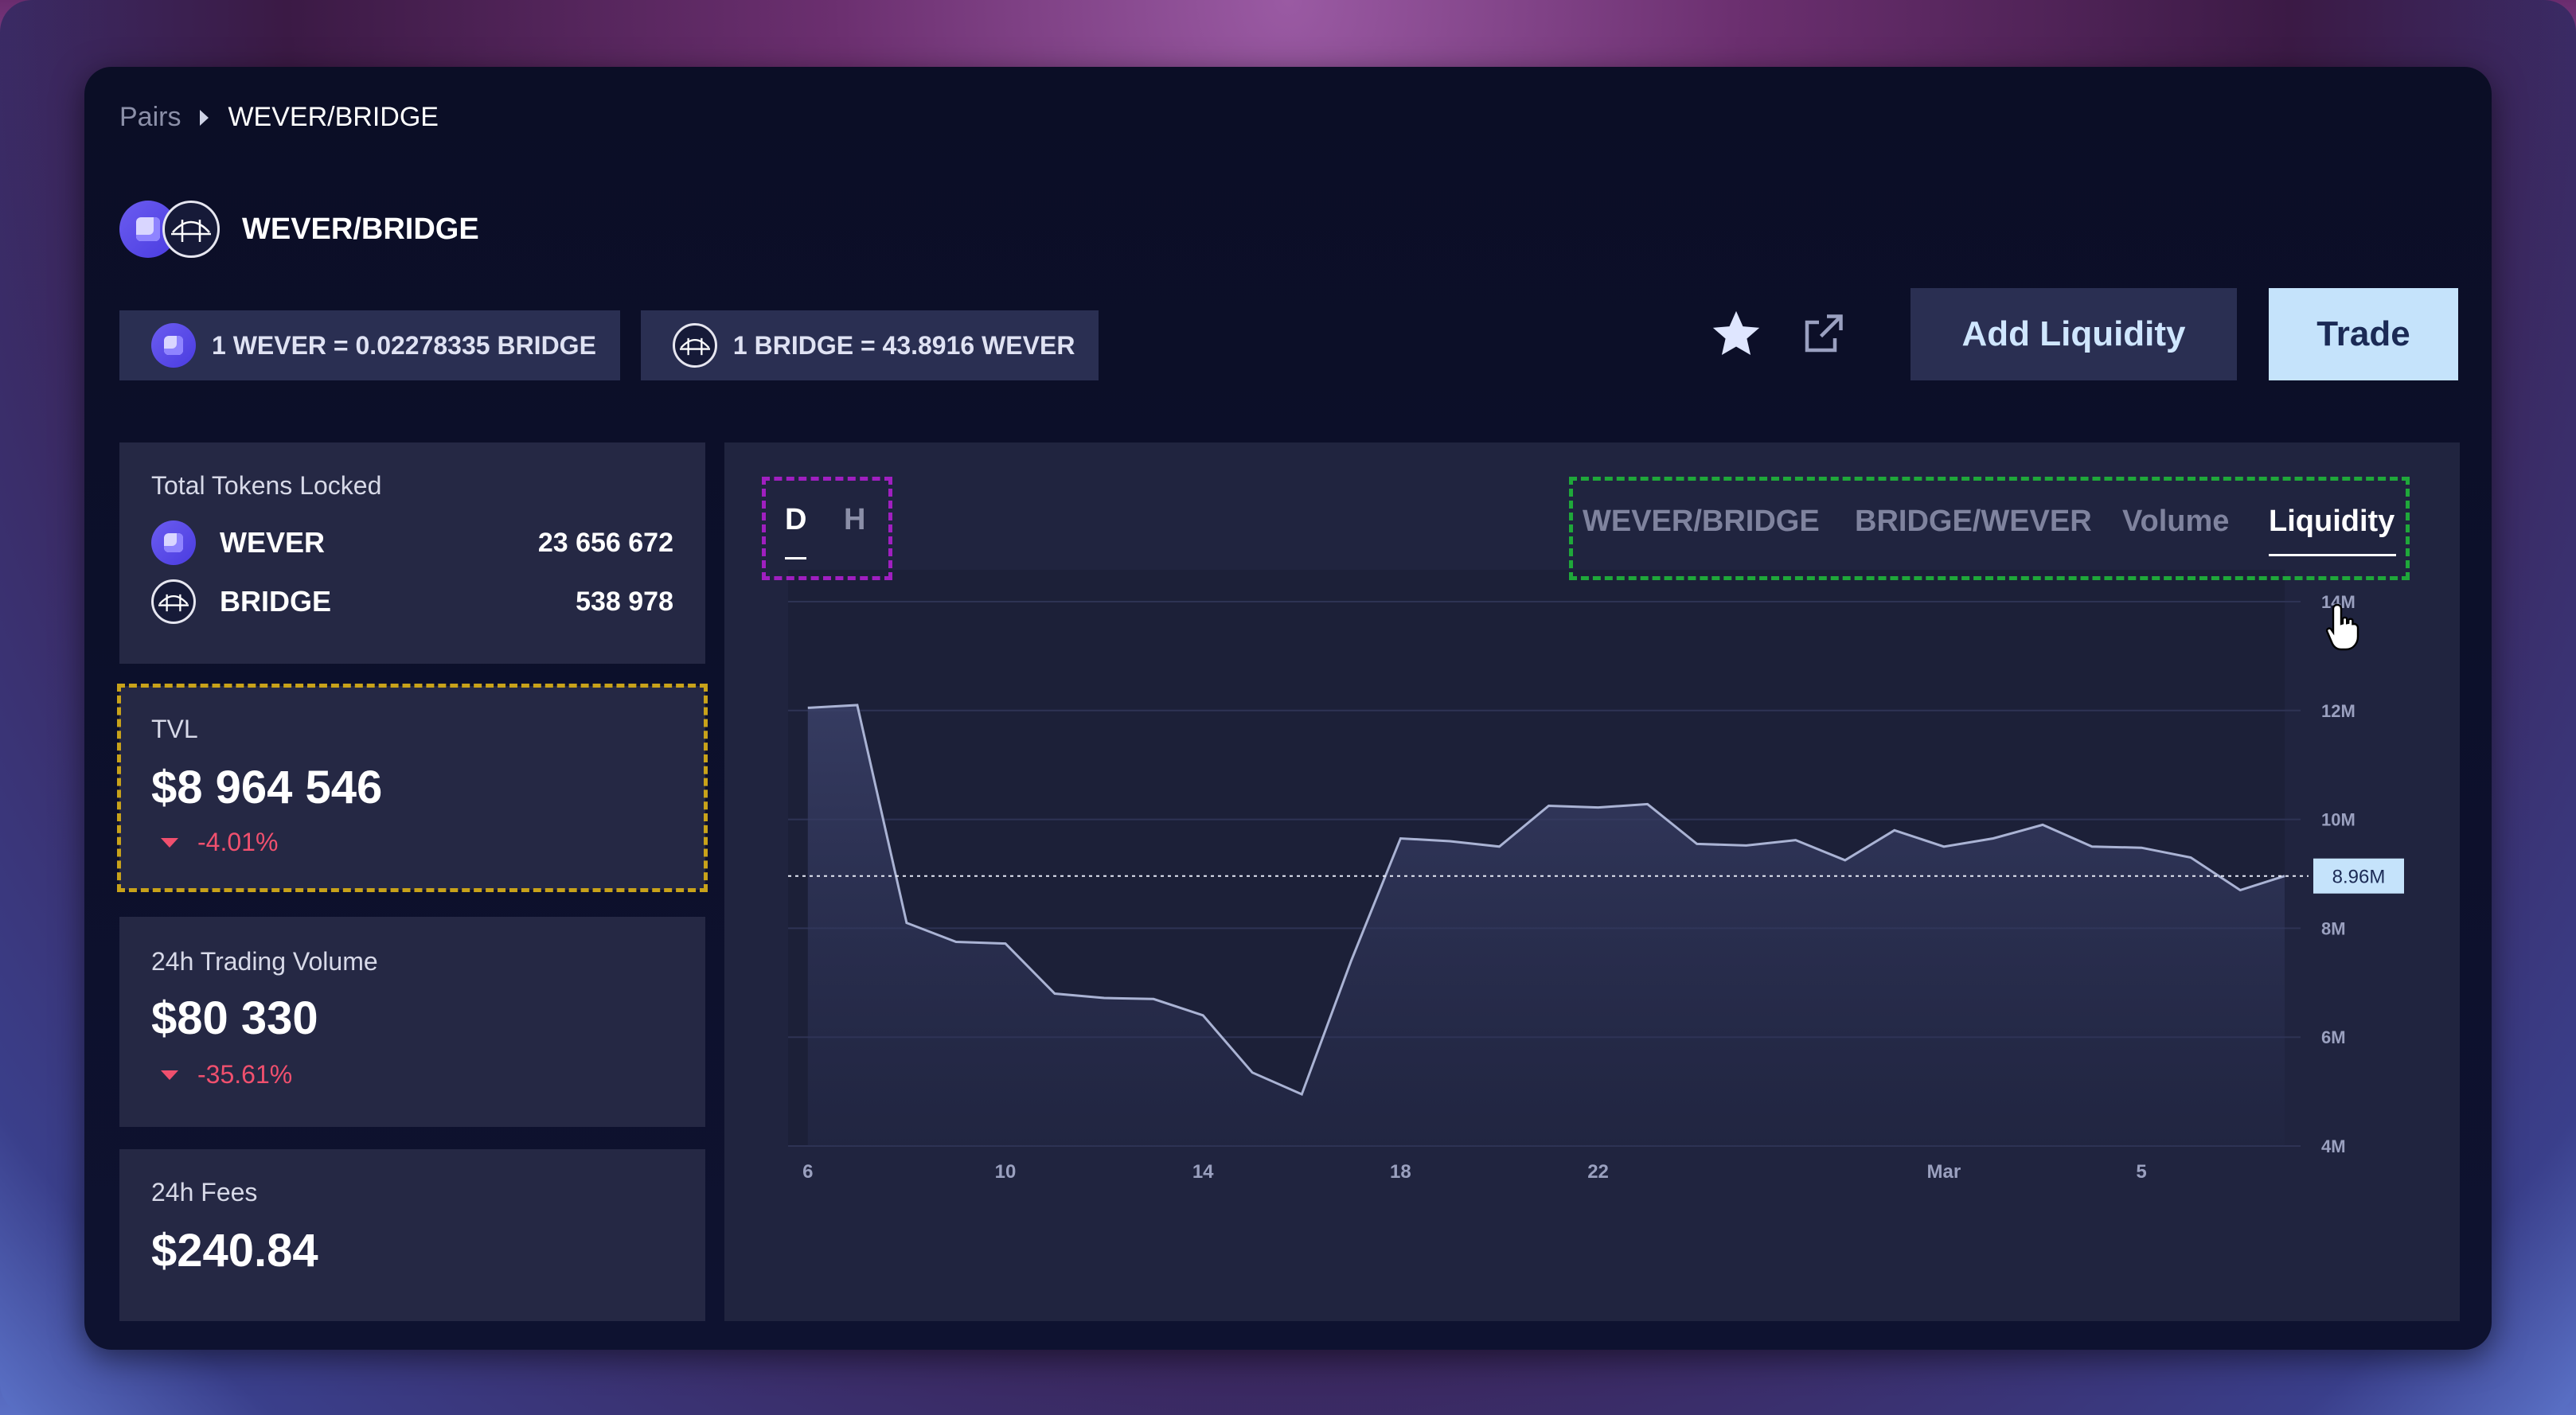  What do you see at coordinates (412, 788) in the screenshot?
I see `tvl-card: TVL $8 964 546 -4.01%` at bounding box center [412, 788].